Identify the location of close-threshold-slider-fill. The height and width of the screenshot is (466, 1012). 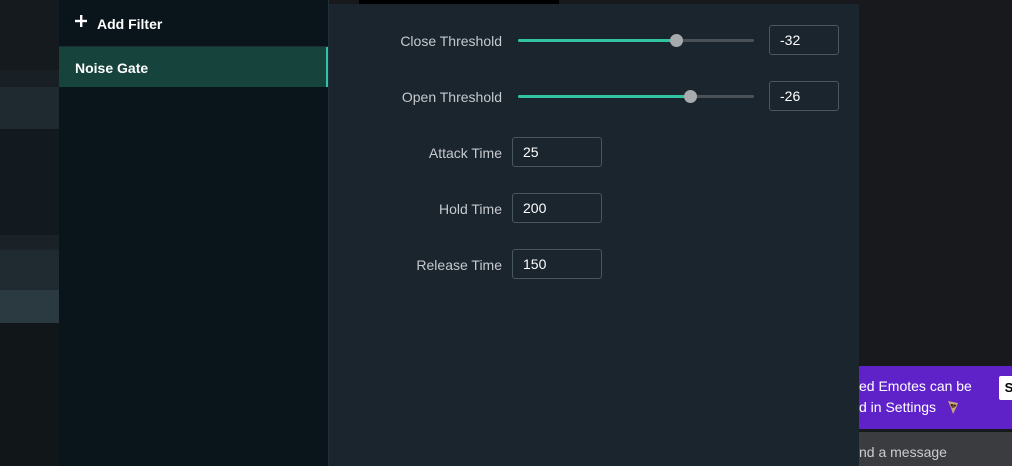
(597, 40).